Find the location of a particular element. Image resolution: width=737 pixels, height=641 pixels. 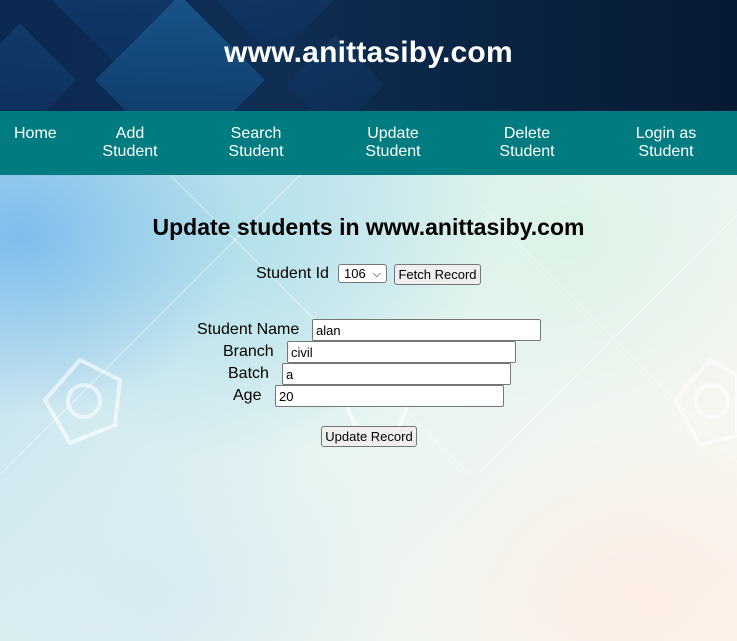

batch-label: Batch is located at coordinates (248, 373).